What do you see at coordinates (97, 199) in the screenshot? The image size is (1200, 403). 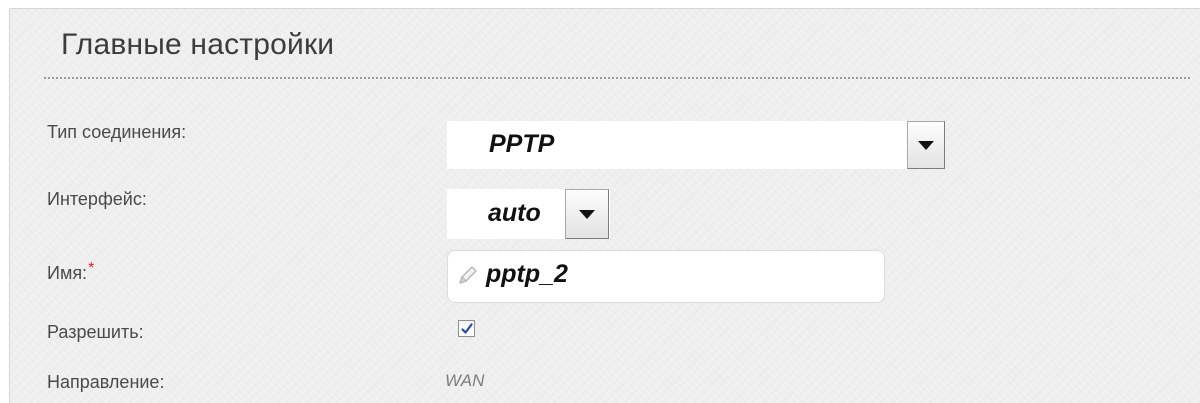 I see `interface-label: Интерфейс:` at bounding box center [97, 199].